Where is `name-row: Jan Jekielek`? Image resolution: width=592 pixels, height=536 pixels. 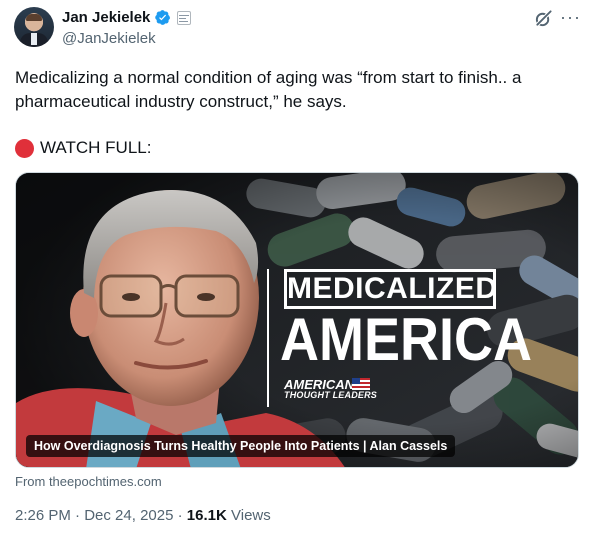
name-row: Jan Jekielek is located at coordinates (127, 17).